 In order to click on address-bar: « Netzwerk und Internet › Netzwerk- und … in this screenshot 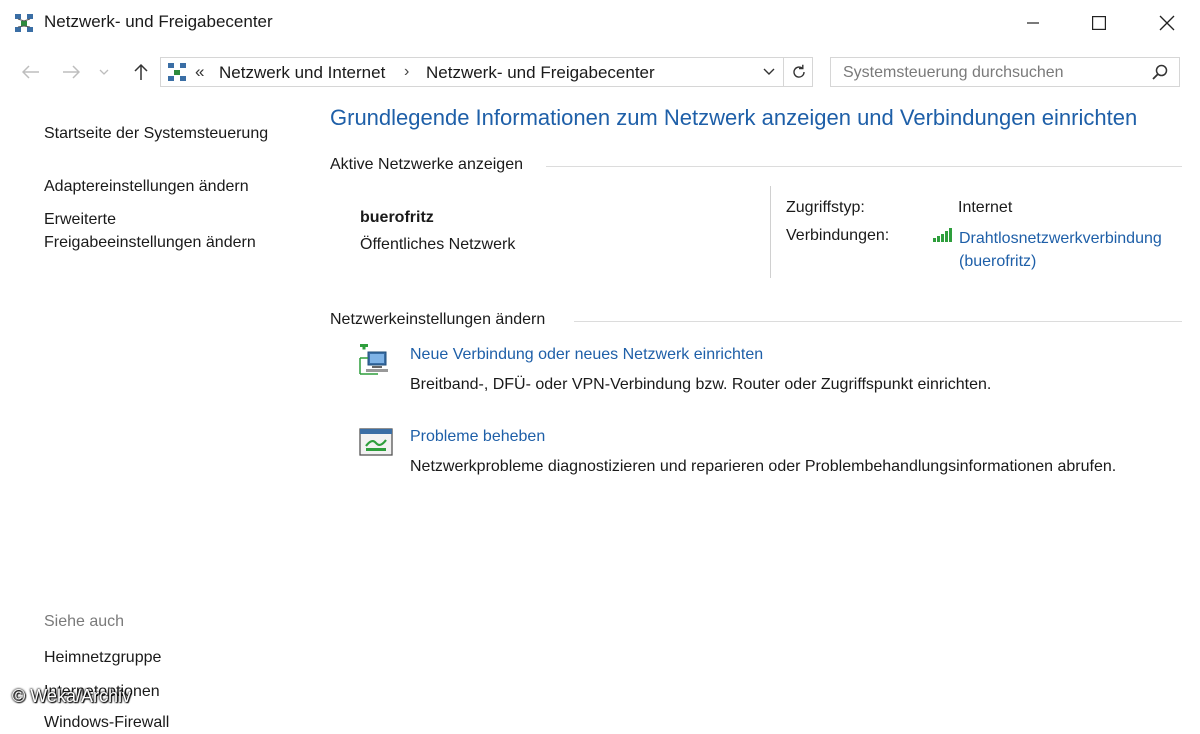, I will do `click(486, 72)`.